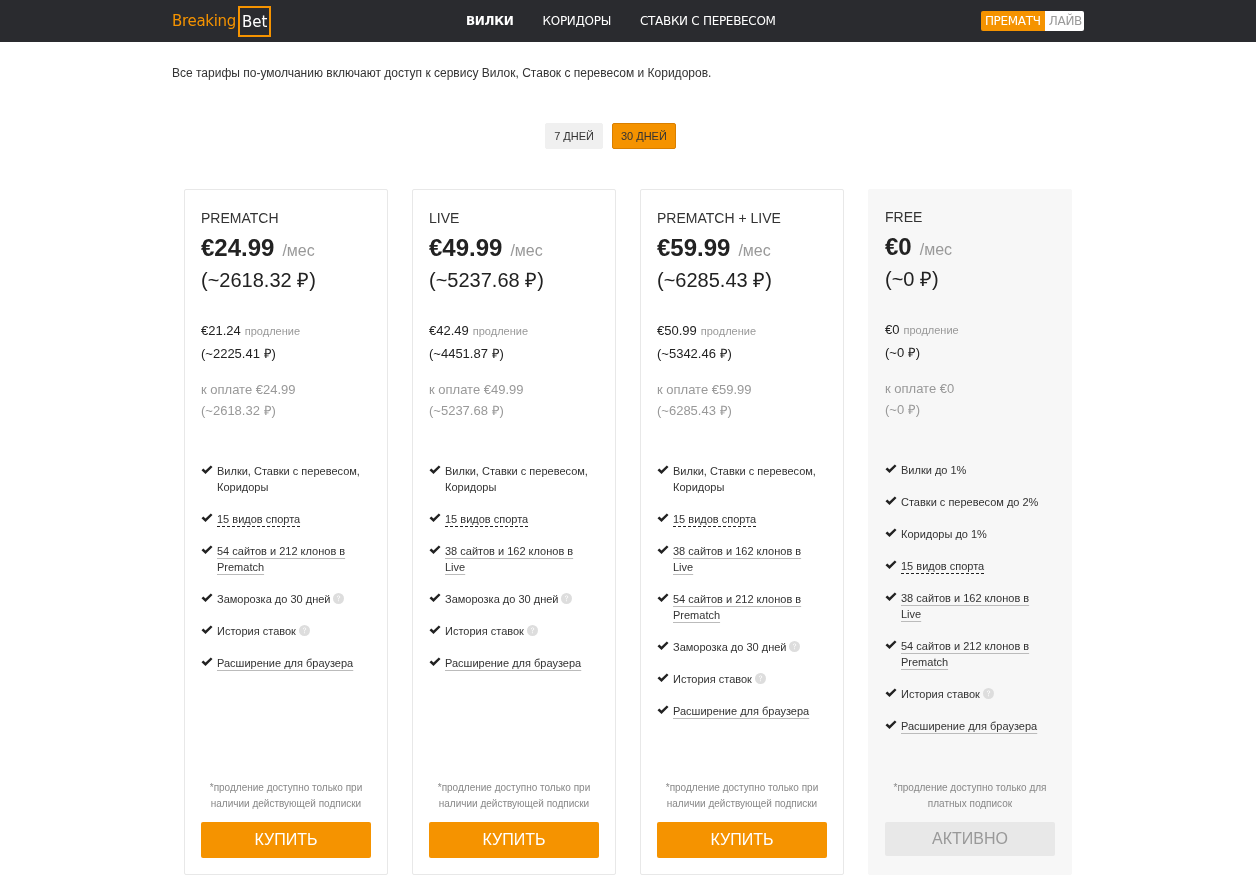 Image resolution: width=1256 pixels, height=880 pixels. I want to click on plan-name: LIVE, so click(445, 218).